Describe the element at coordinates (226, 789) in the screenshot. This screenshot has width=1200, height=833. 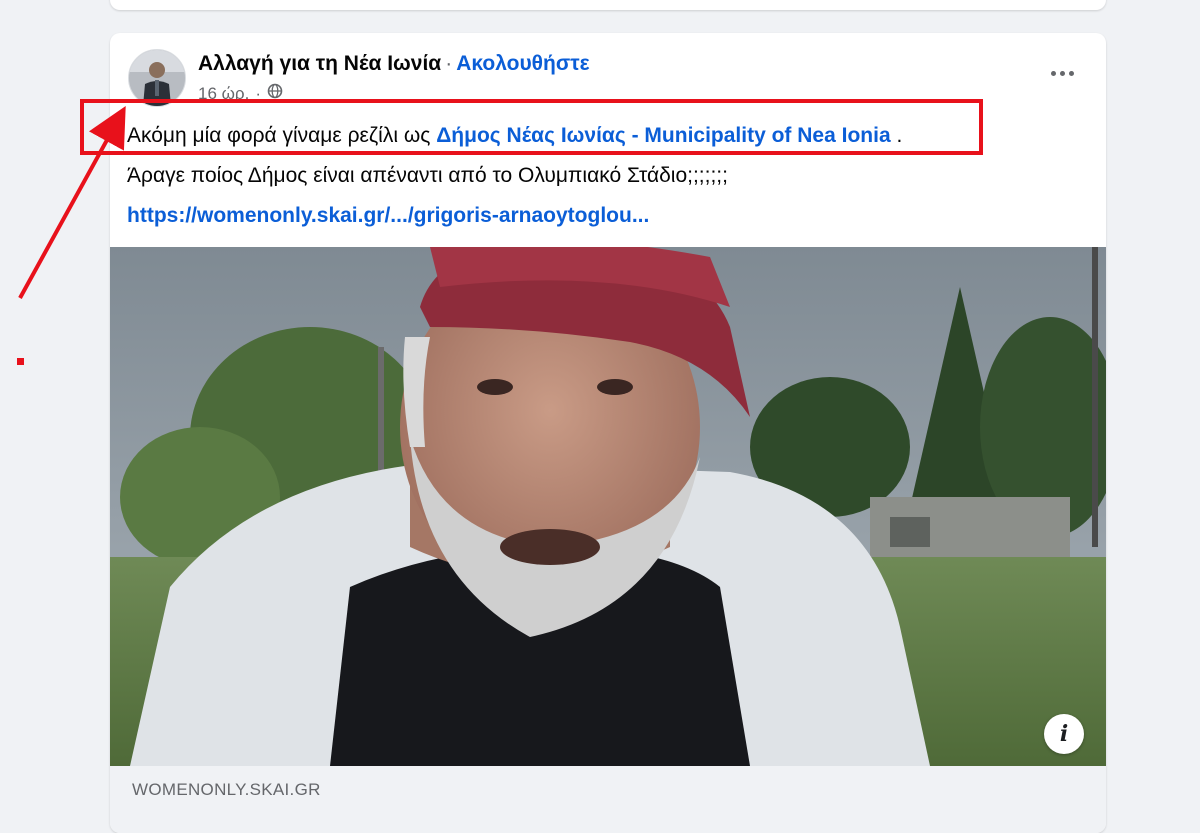
I see `link-domain: WOMENONLY.SKAI.GR` at that location.